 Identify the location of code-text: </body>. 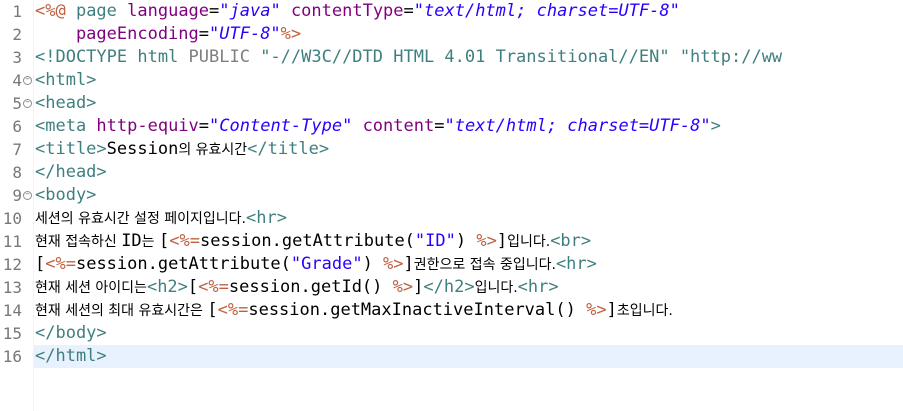
(468, 333).